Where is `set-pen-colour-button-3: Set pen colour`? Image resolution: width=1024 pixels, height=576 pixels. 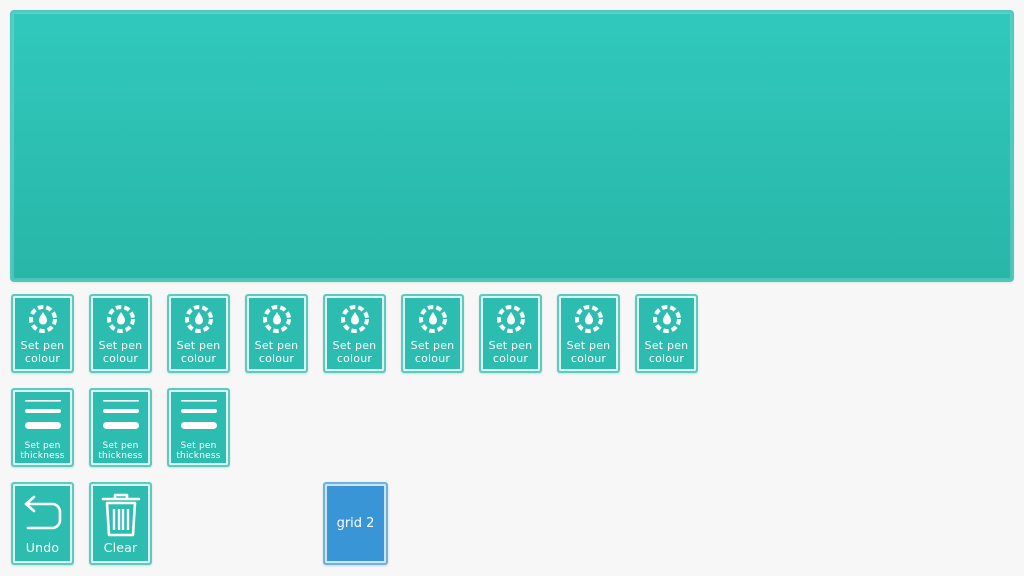 set-pen-colour-button-3: Set pen colour is located at coordinates (198, 333).